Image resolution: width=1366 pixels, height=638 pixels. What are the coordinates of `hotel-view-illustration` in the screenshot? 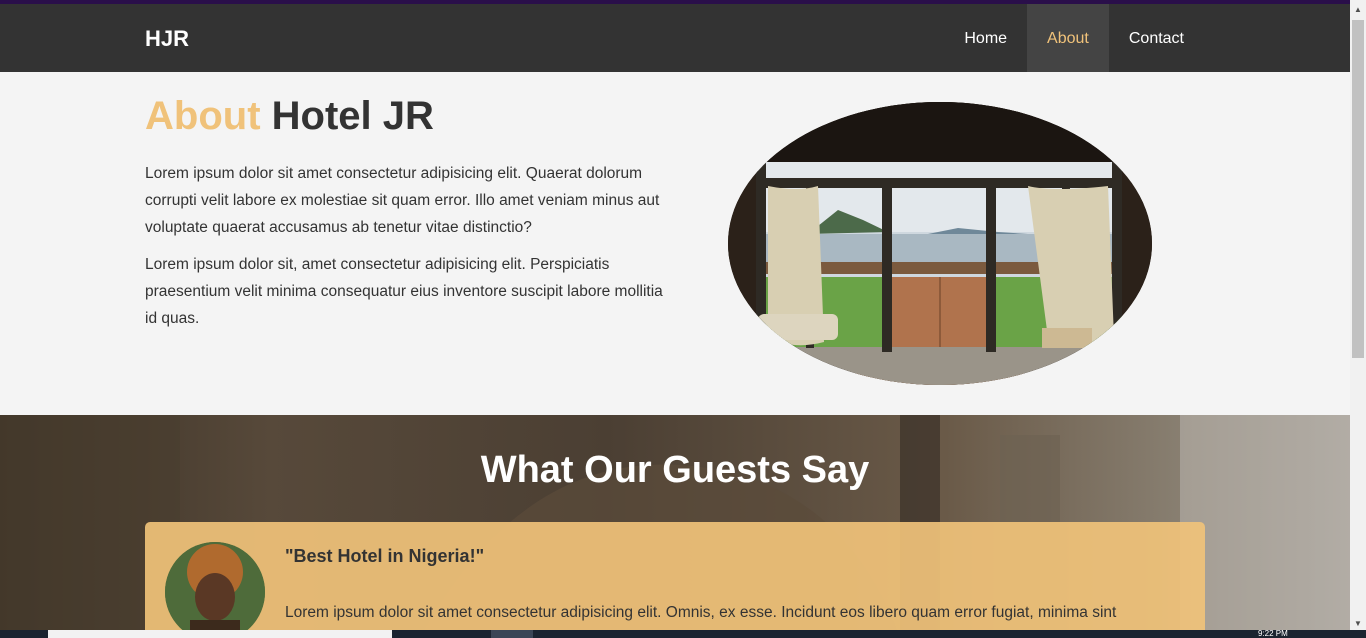 It's located at (940, 243).